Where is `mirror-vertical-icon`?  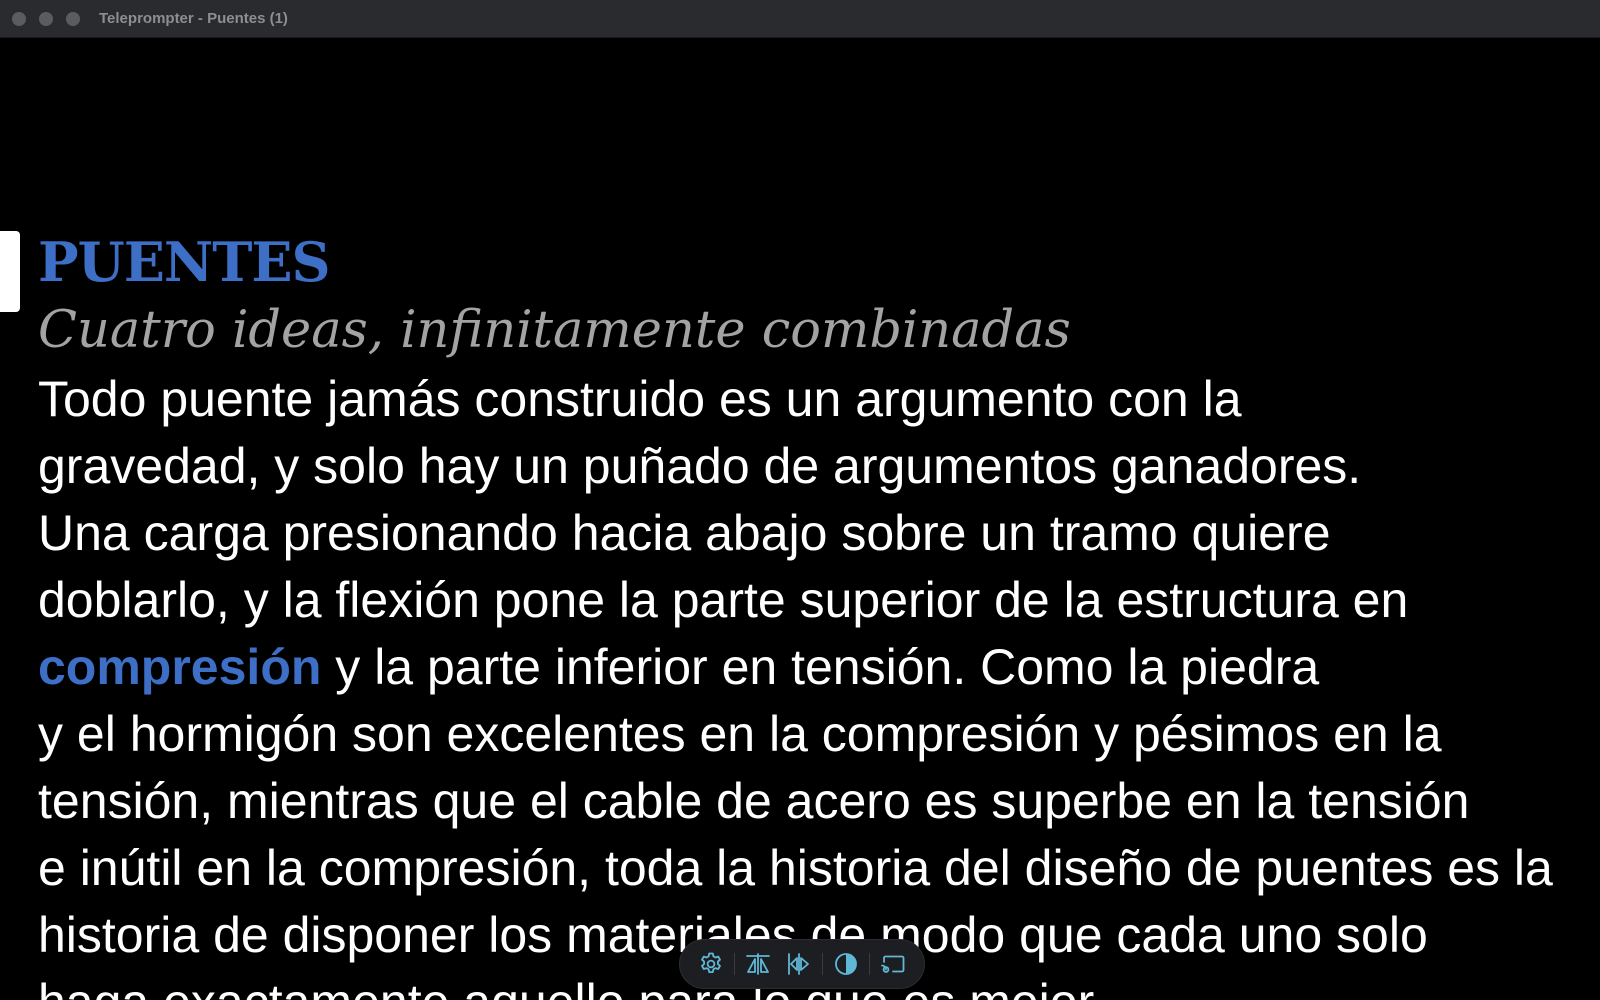 mirror-vertical-icon is located at coordinates (798, 964).